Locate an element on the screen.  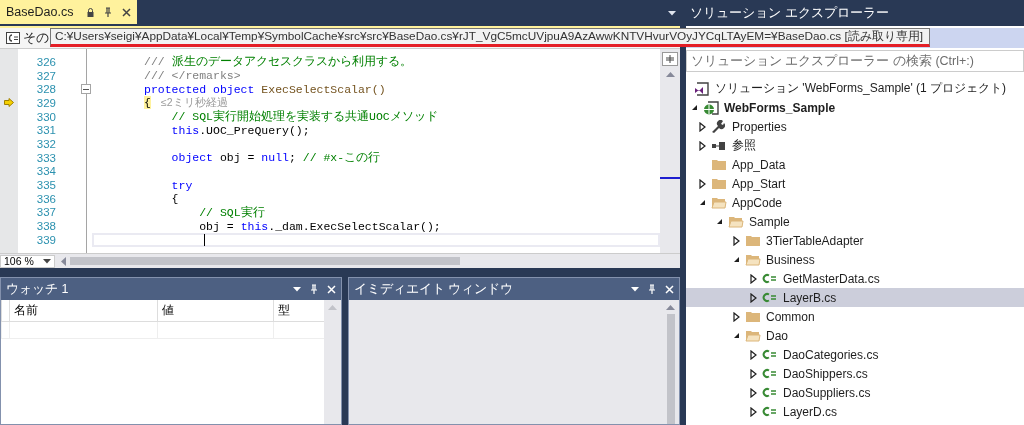
code-line: /// </remarks> is located at coordinates (192, 76).